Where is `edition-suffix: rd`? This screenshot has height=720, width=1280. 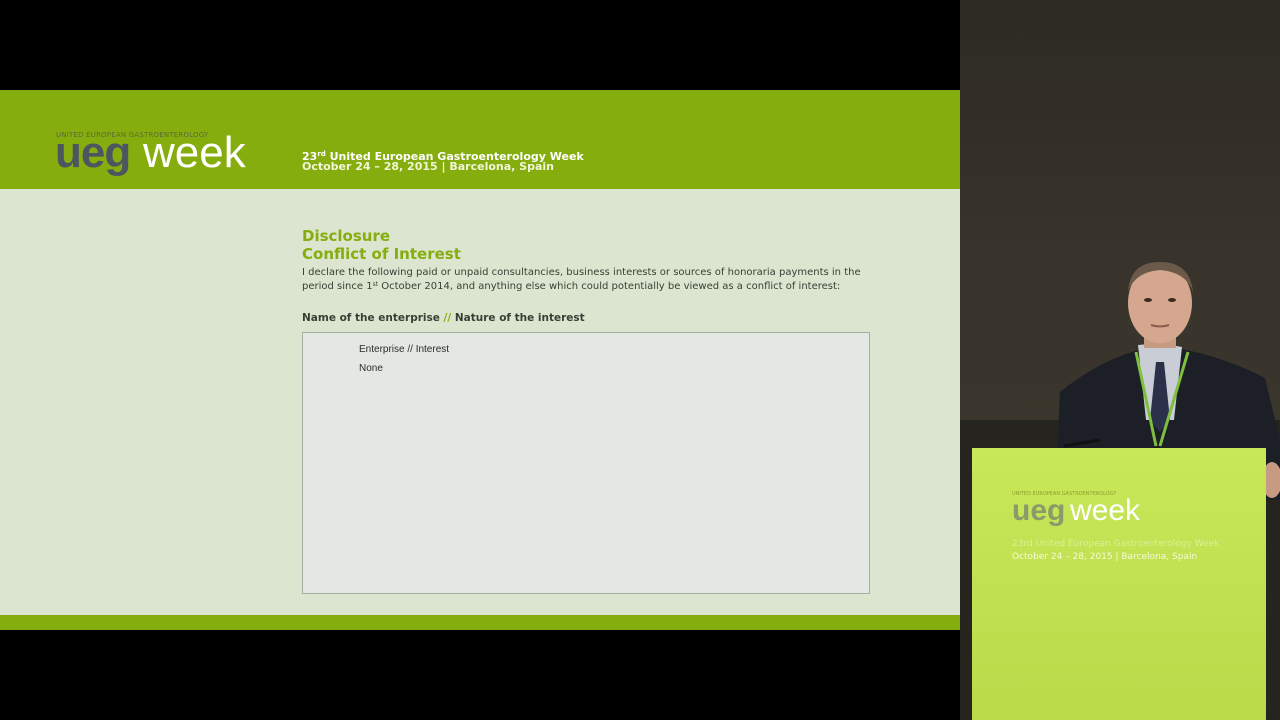 edition-suffix: rd is located at coordinates (321, 154).